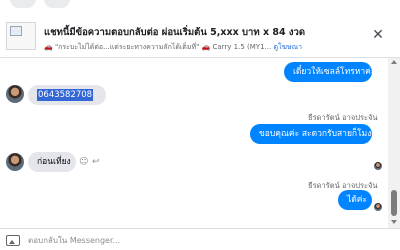 The image size is (400, 250). Describe the element at coordinates (83, 162) in the screenshot. I see `emoji-react-icon: ☺` at that location.